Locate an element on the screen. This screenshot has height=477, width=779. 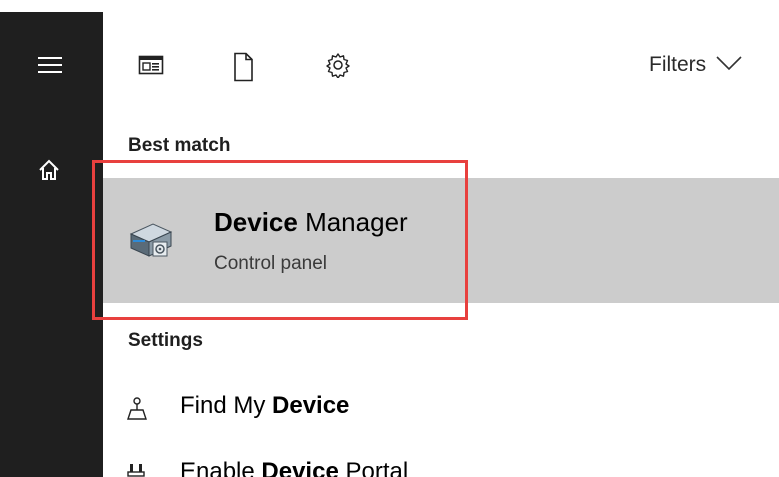
find-my-device-result: Find My Device is located at coordinates (441, 408).